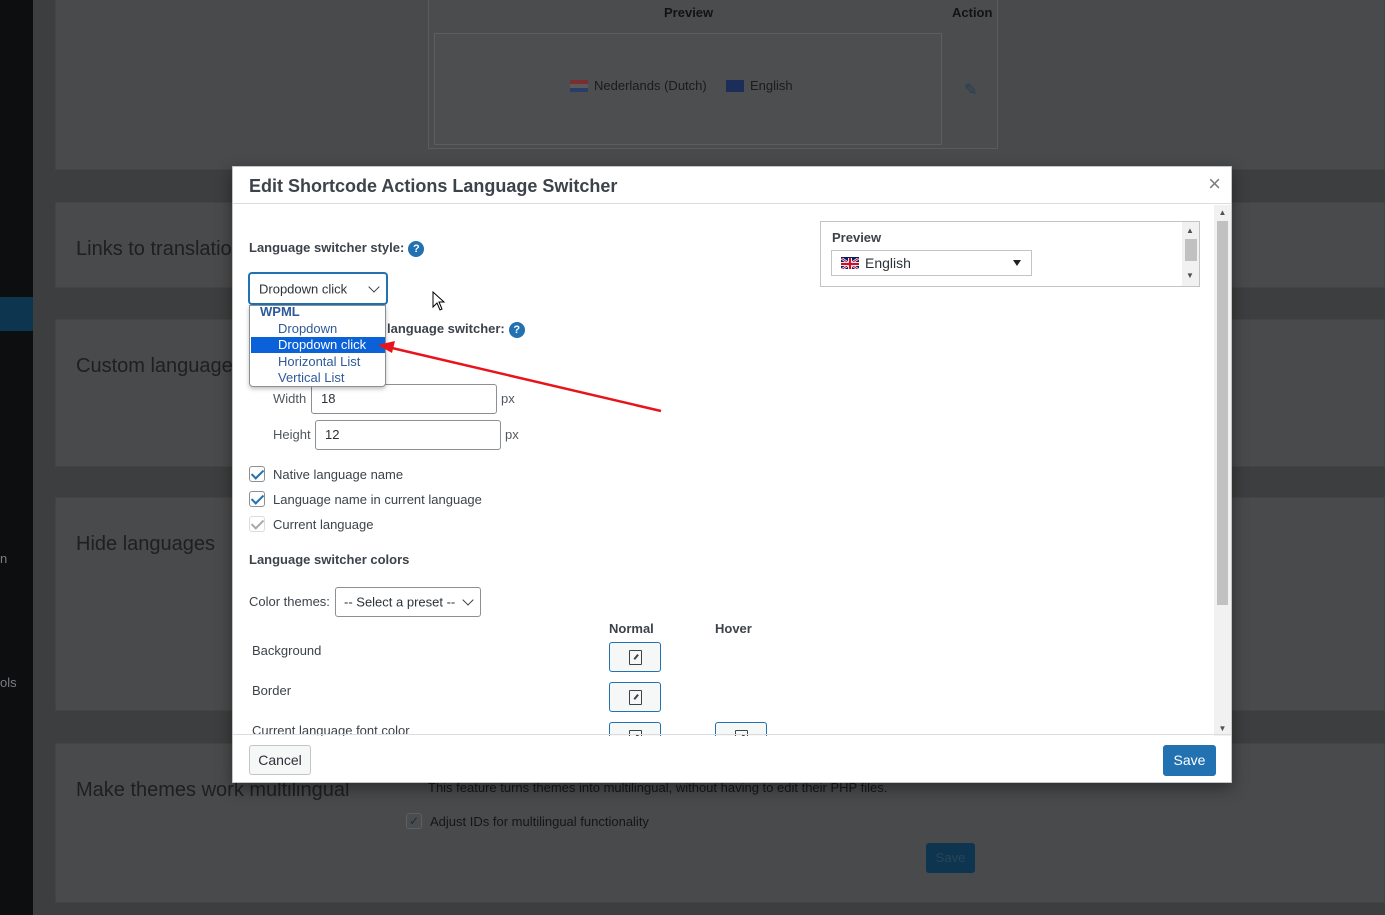  I want to click on admin-menu-active-item, so click(20, 314).